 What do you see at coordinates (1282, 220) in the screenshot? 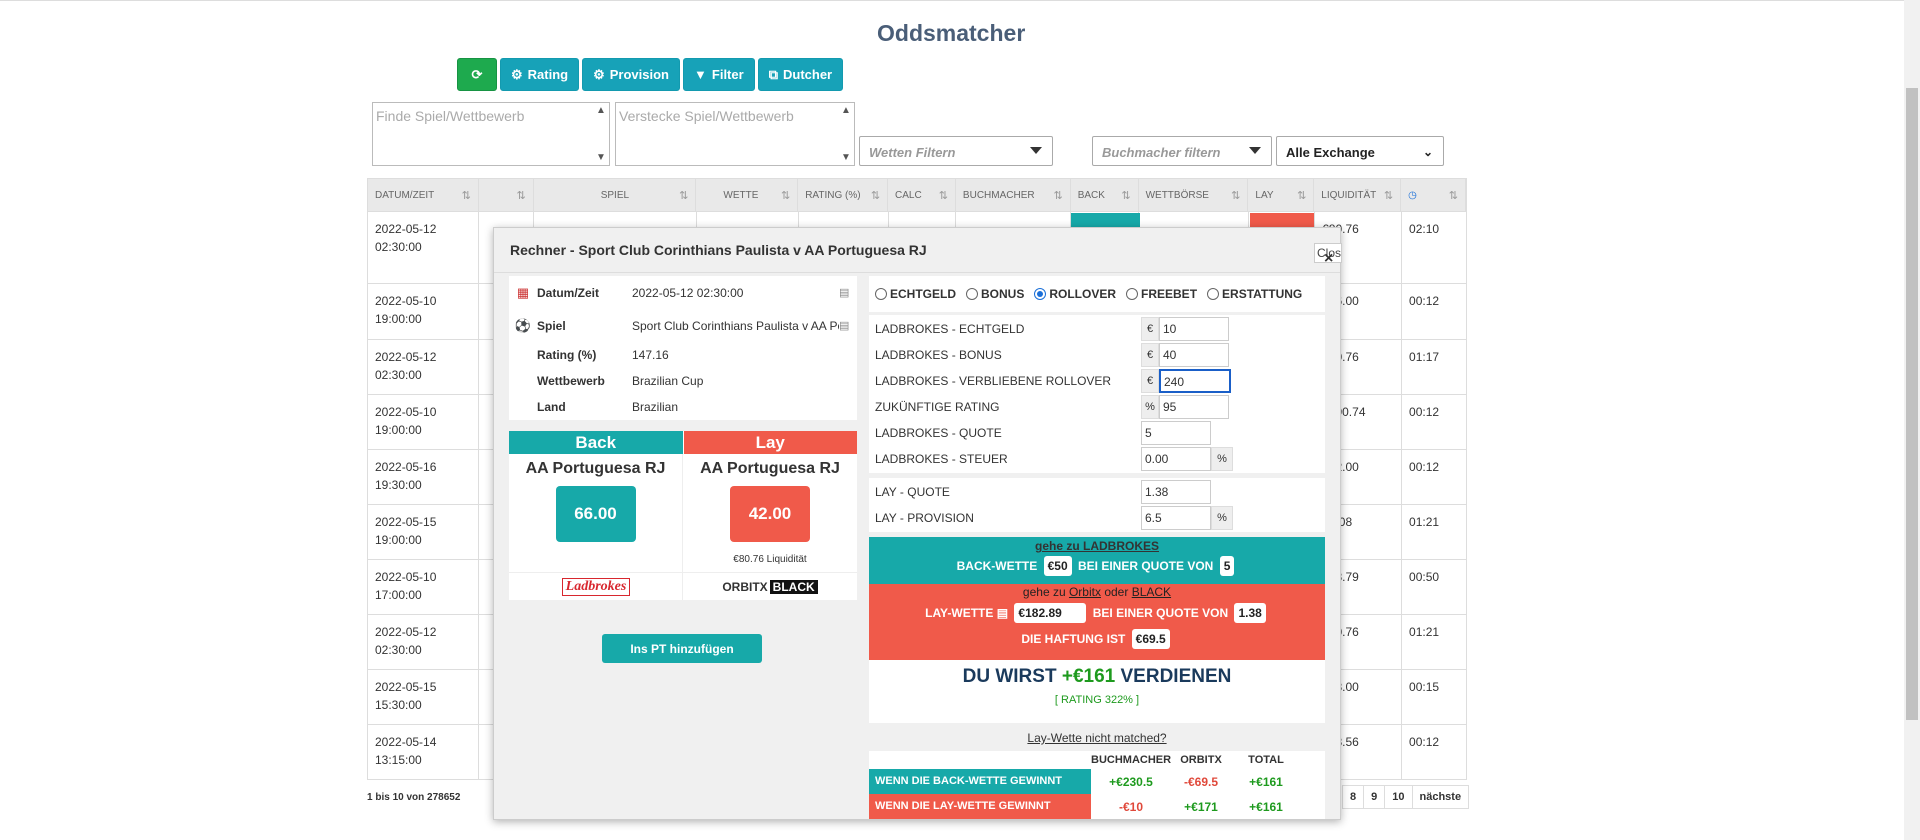
I see `lay-odds-cell` at bounding box center [1282, 220].